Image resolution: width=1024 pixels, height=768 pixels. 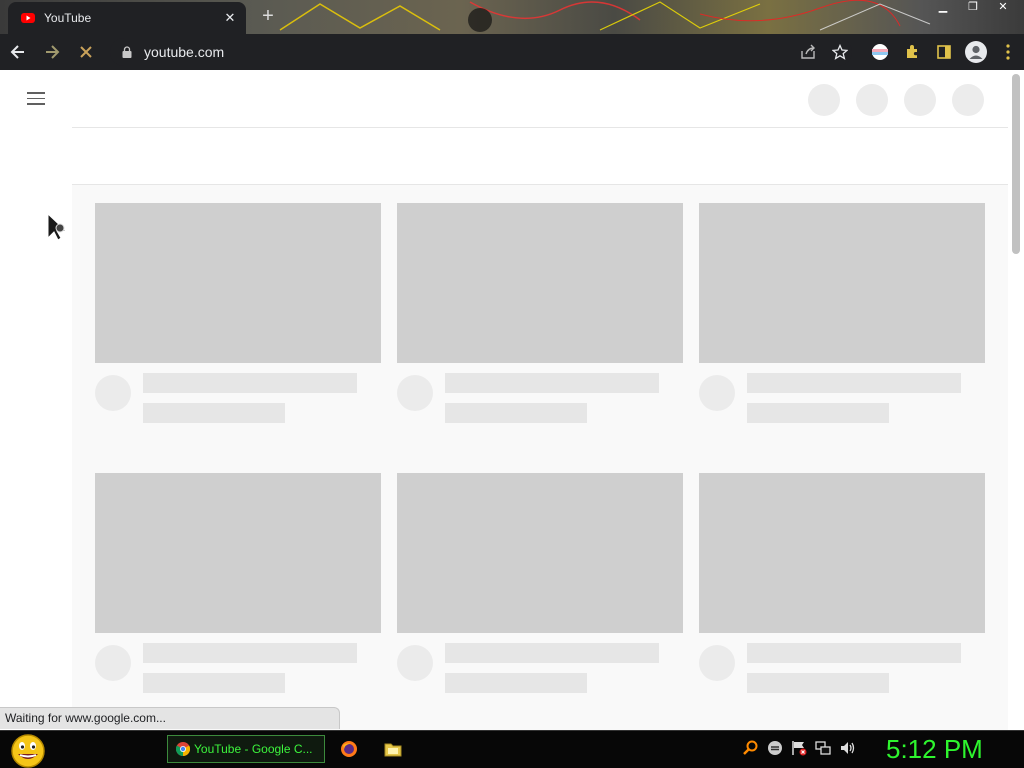 I want to click on page-scrollbar, so click(x=1016, y=164).